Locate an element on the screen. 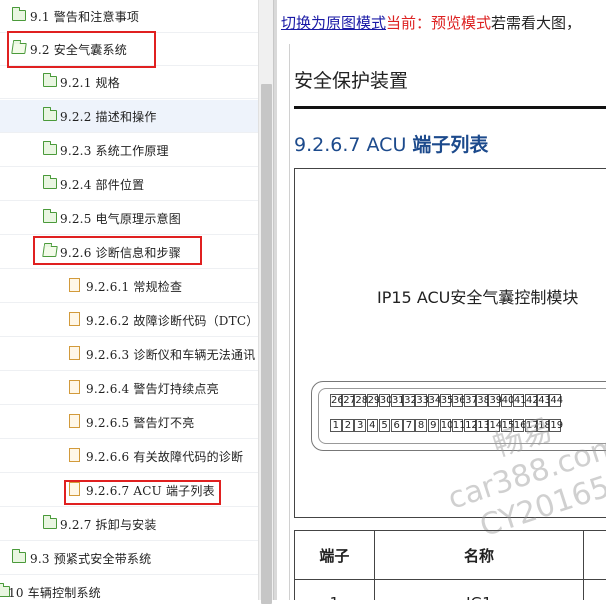 Image resolution: width=606 pixels, height=604 pixels. connector-pin: 38 is located at coordinates (482, 400).